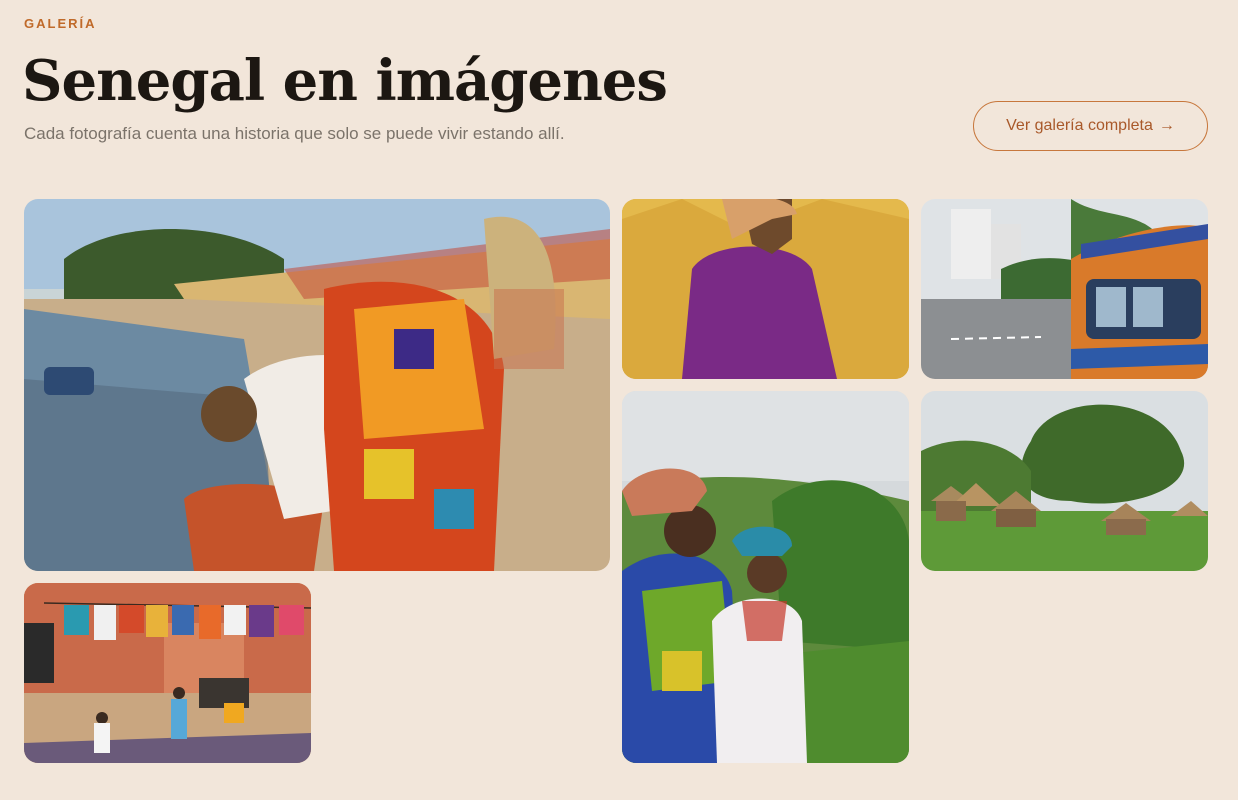  I want to click on gallery-eyebrow: GALERÍA, so click(60, 23).